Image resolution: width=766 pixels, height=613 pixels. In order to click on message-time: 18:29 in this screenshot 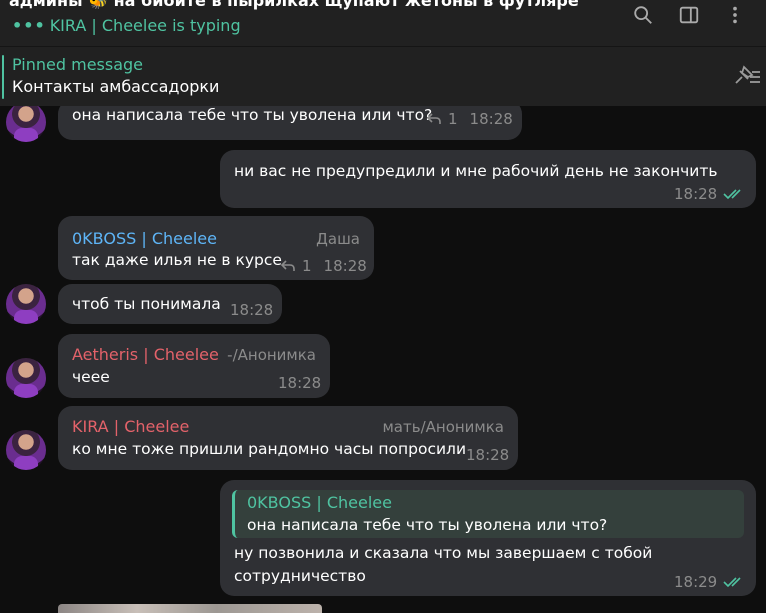, I will do `click(696, 582)`.